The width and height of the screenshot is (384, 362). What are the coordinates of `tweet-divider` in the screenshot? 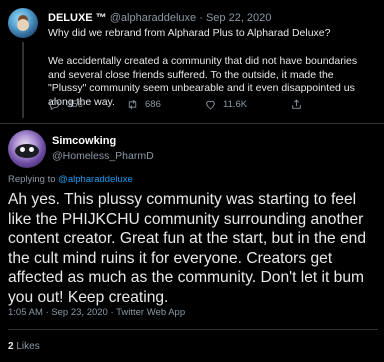 It's located at (192, 123).